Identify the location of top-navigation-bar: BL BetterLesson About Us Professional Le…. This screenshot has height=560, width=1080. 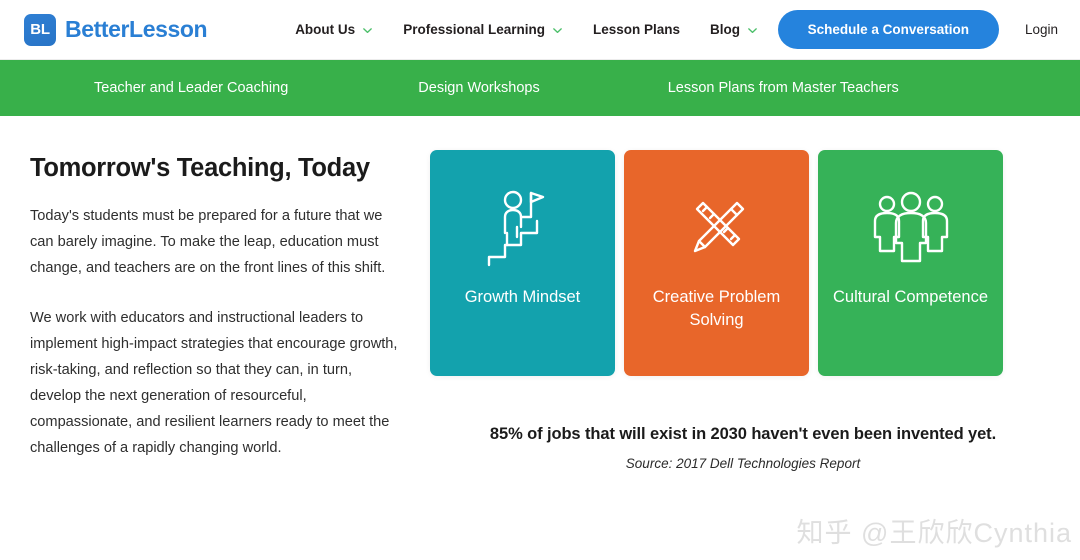
(540, 30).